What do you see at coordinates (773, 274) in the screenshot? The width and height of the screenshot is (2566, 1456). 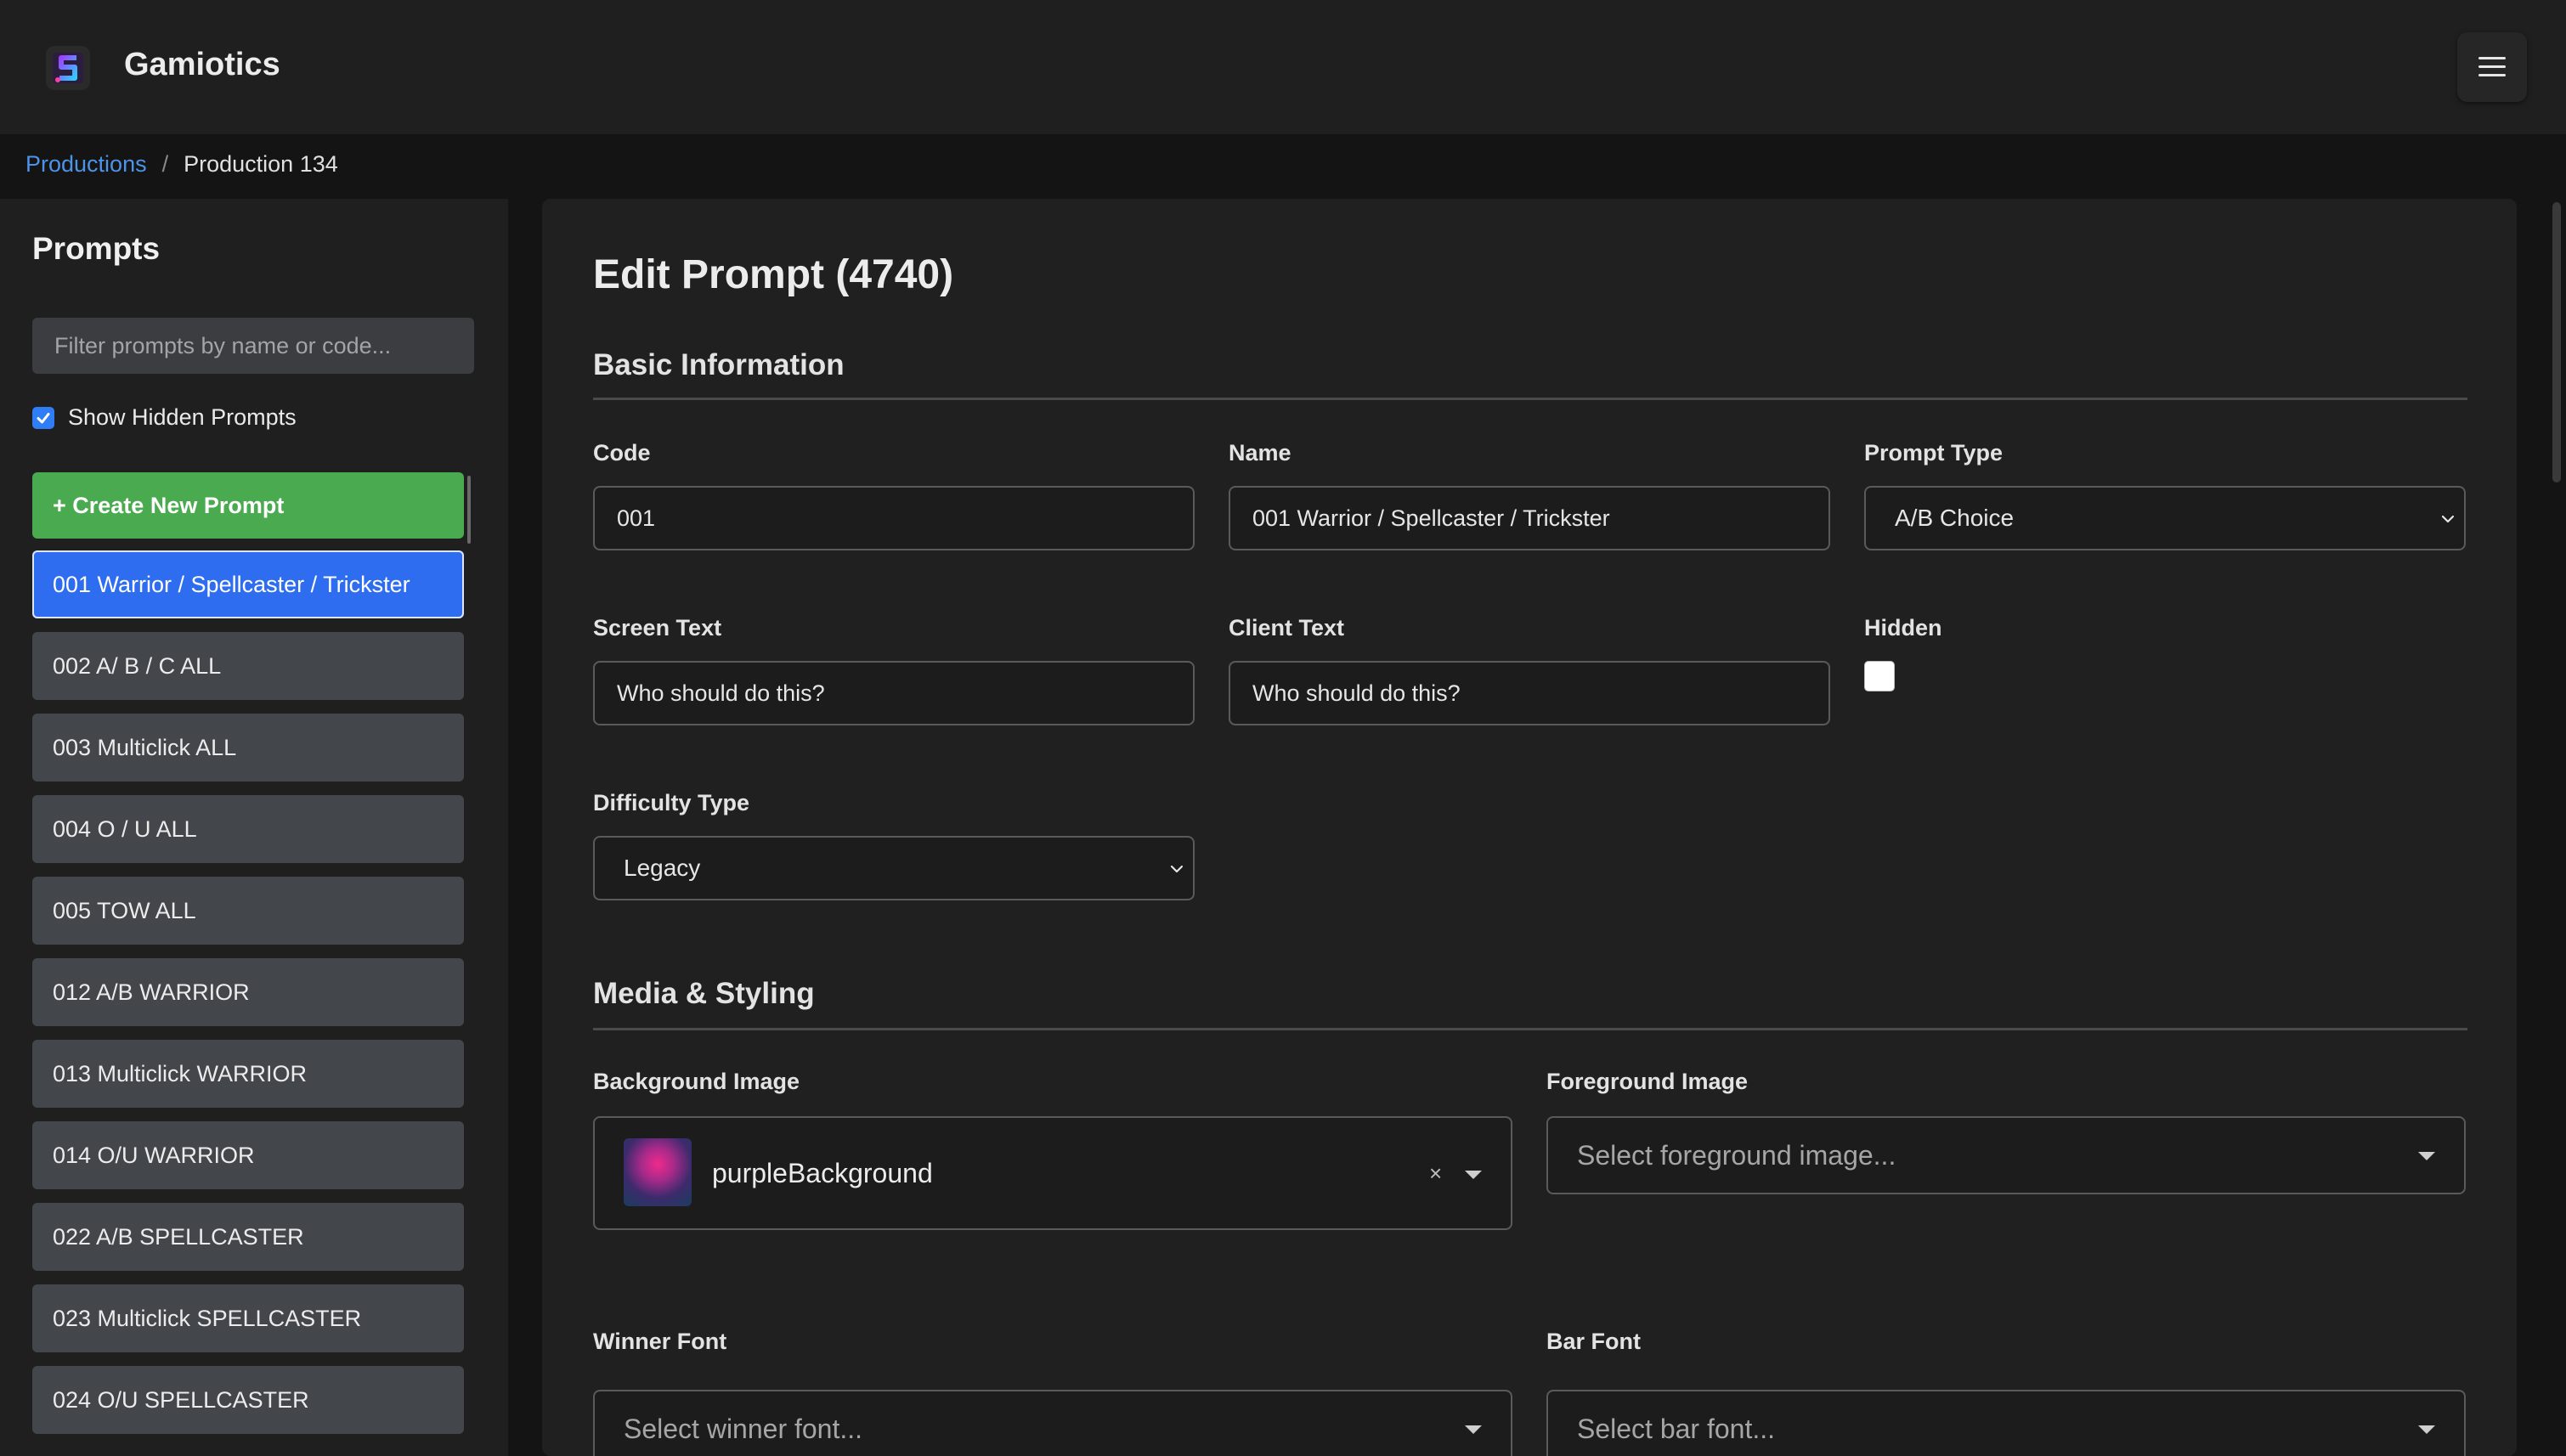 I see `page-title: Edit Prompt (4740)` at bounding box center [773, 274].